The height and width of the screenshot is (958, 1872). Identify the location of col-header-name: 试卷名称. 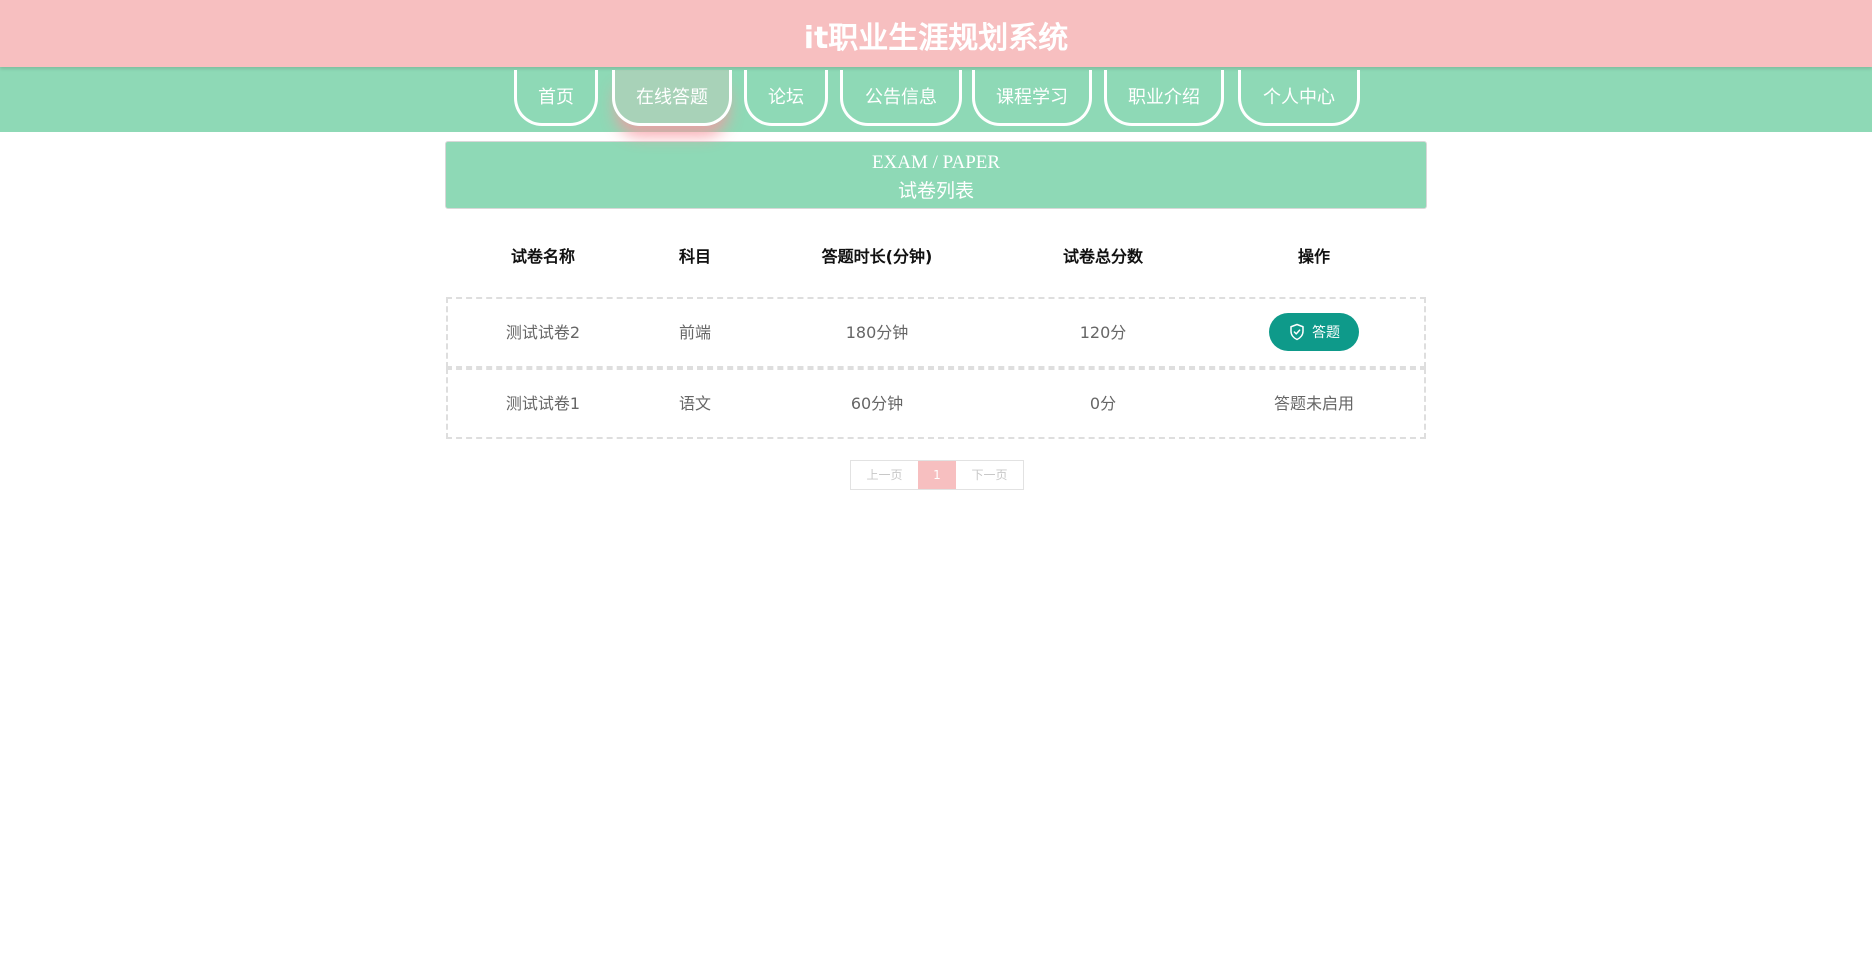
(543, 256).